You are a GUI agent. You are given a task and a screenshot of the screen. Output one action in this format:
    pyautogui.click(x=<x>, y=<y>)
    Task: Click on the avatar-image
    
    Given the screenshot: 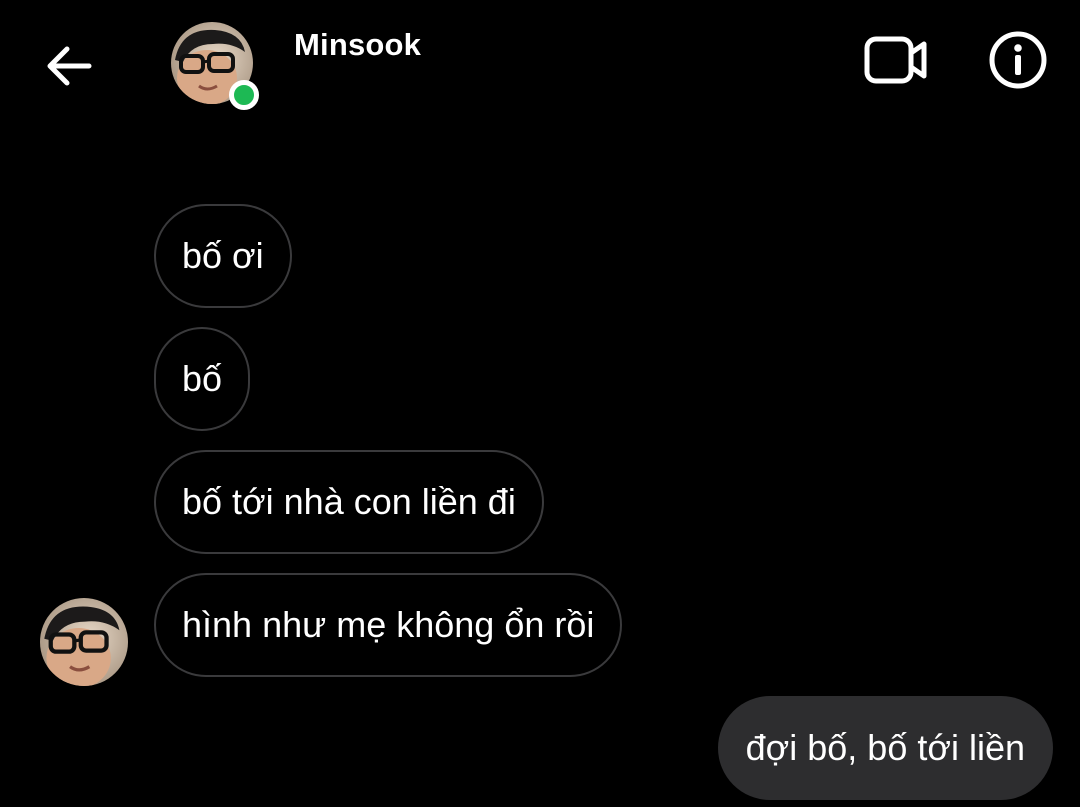 What is the action you would take?
    pyautogui.click(x=84, y=642)
    